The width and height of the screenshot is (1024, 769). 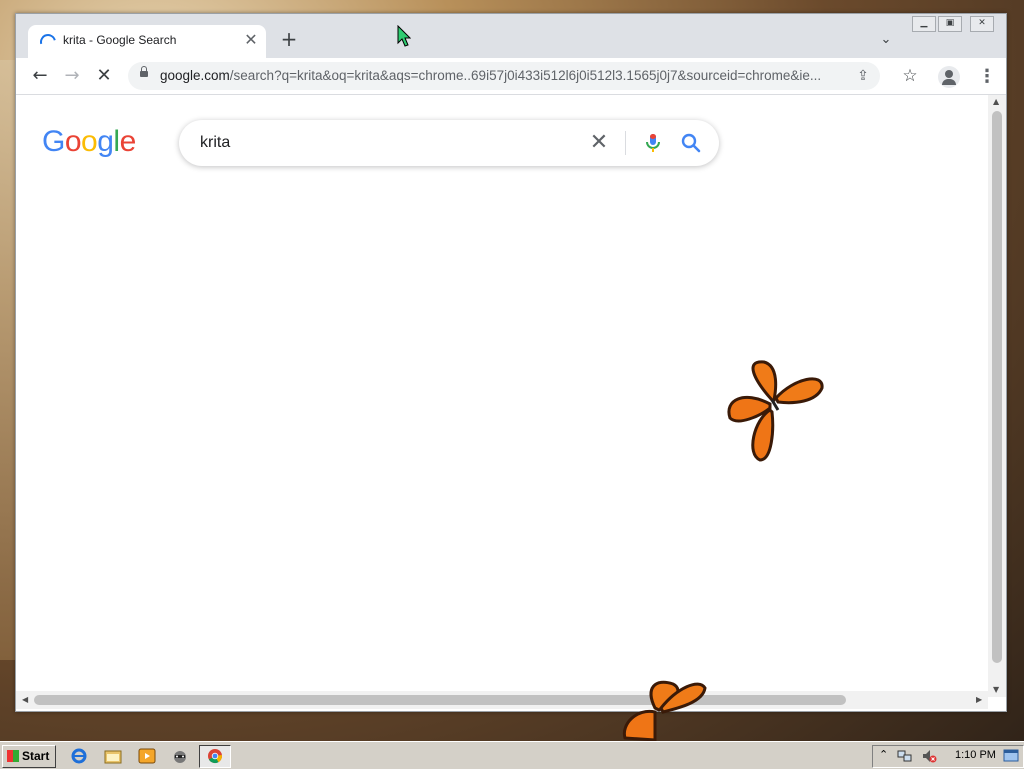 What do you see at coordinates (664, 711) in the screenshot?
I see `butterfly-bottom-decoration-icon` at bounding box center [664, 711].